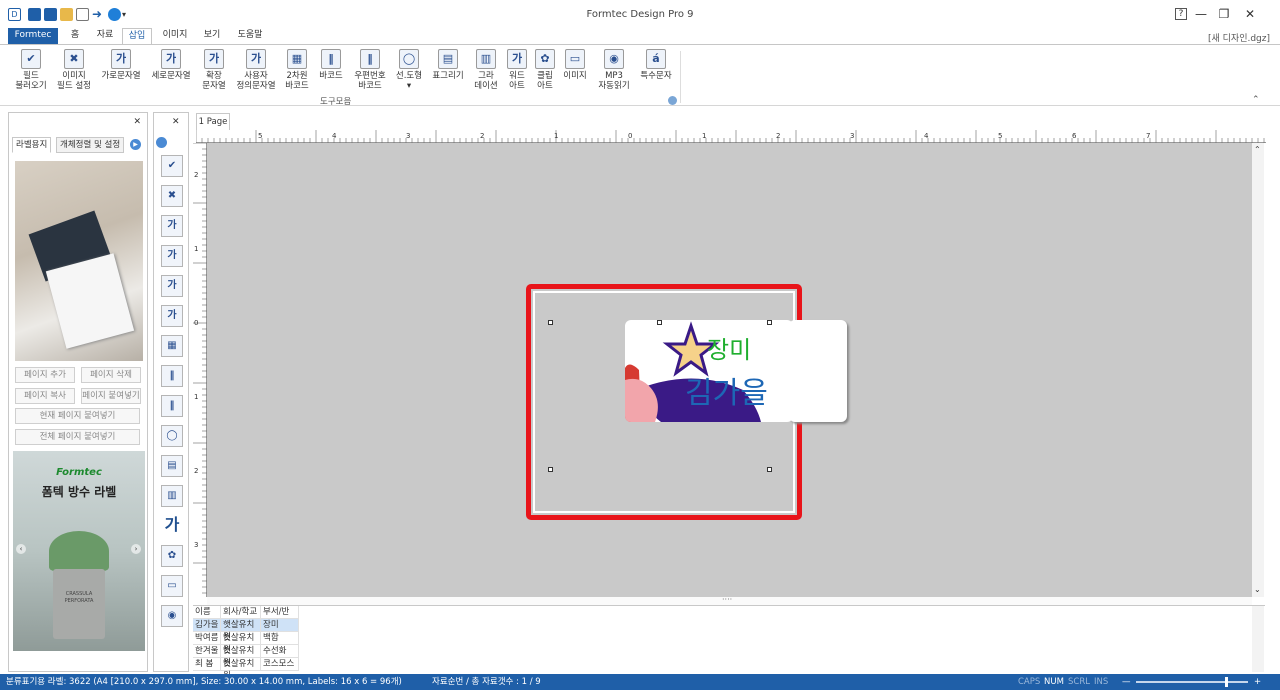  I want to click on zoom-in-button: +, so click(1257, 682).